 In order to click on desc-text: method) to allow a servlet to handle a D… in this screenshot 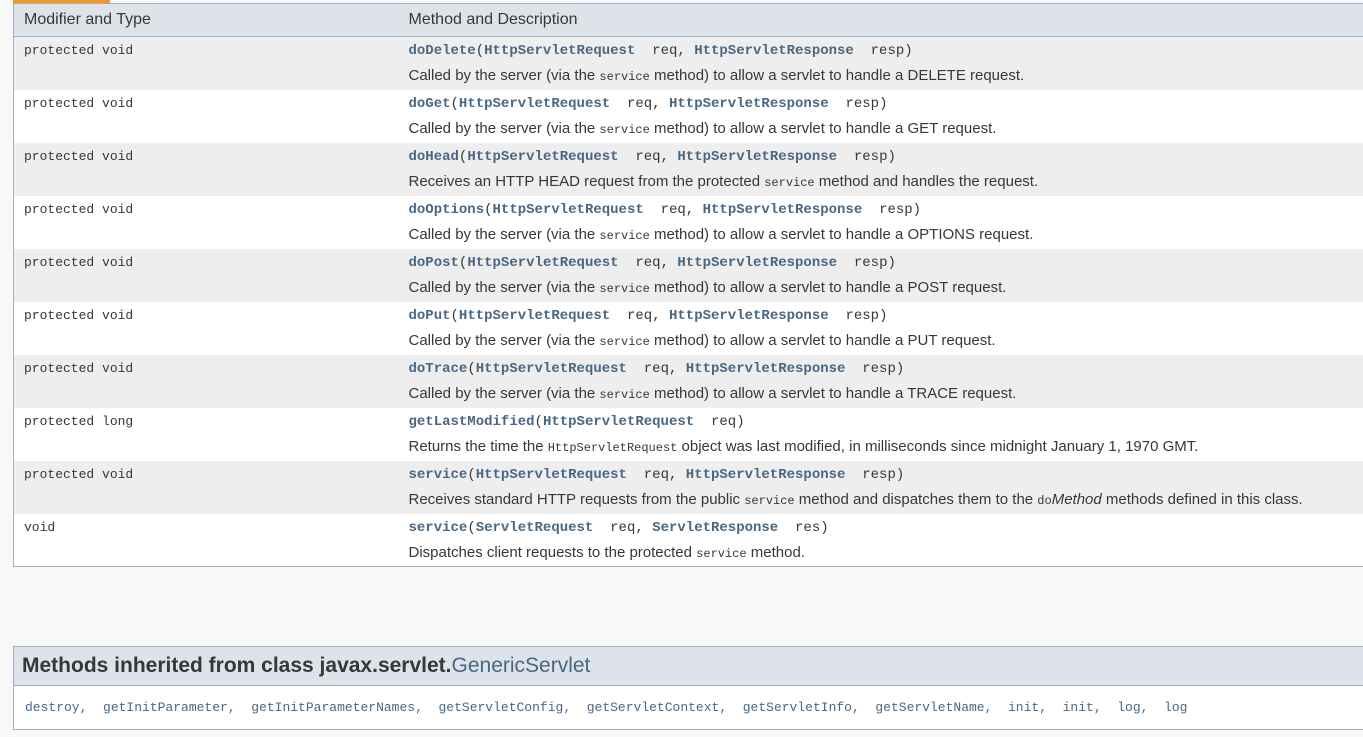, I will do `click(837, 75)`.